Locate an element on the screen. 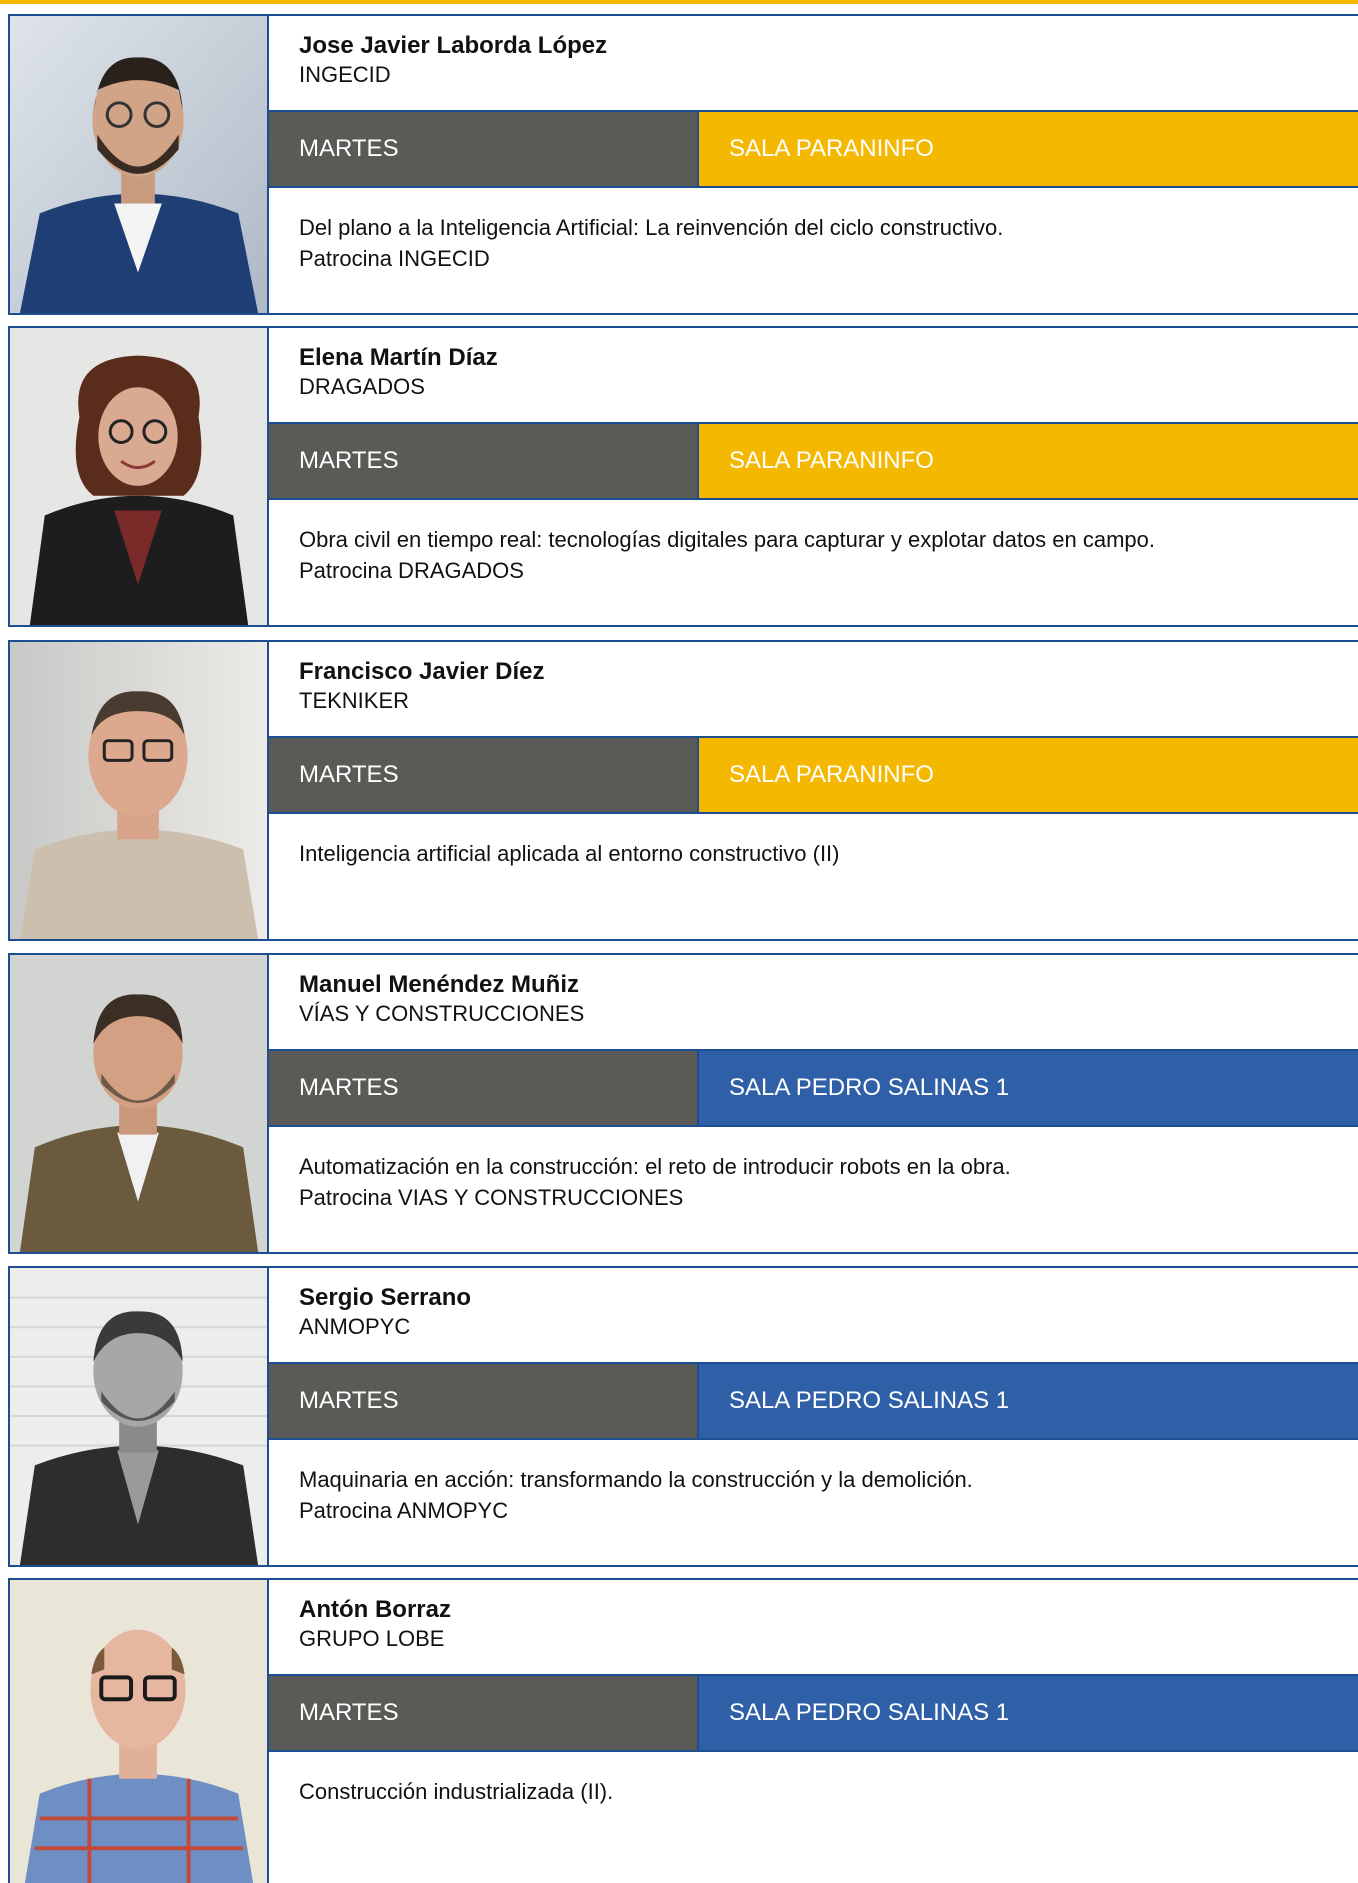 This screenshot has height=1883, width=1358. speaker-name: Francisco Javier Díez is located at coordinates (422, 671).